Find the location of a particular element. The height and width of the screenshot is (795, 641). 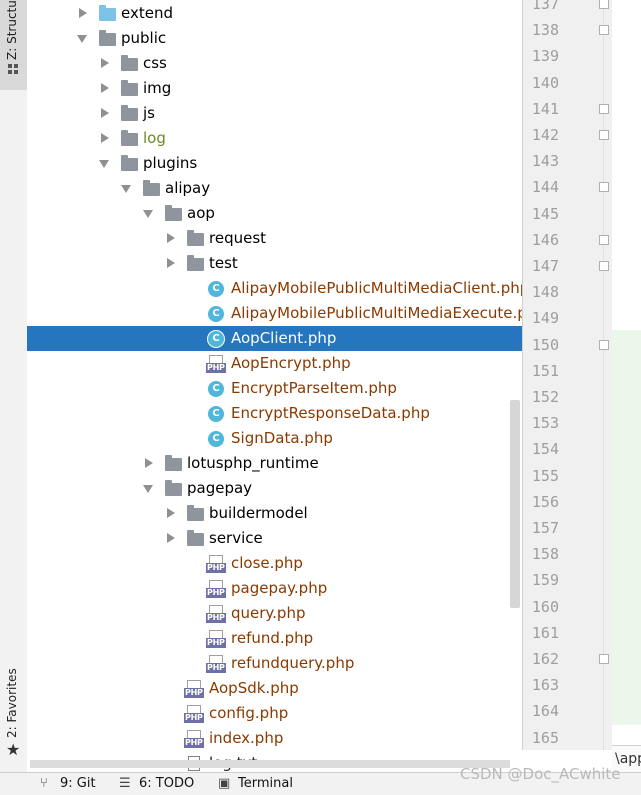

tree-item-label: EncryptParseItem.php is located at coordinates (314, 388).